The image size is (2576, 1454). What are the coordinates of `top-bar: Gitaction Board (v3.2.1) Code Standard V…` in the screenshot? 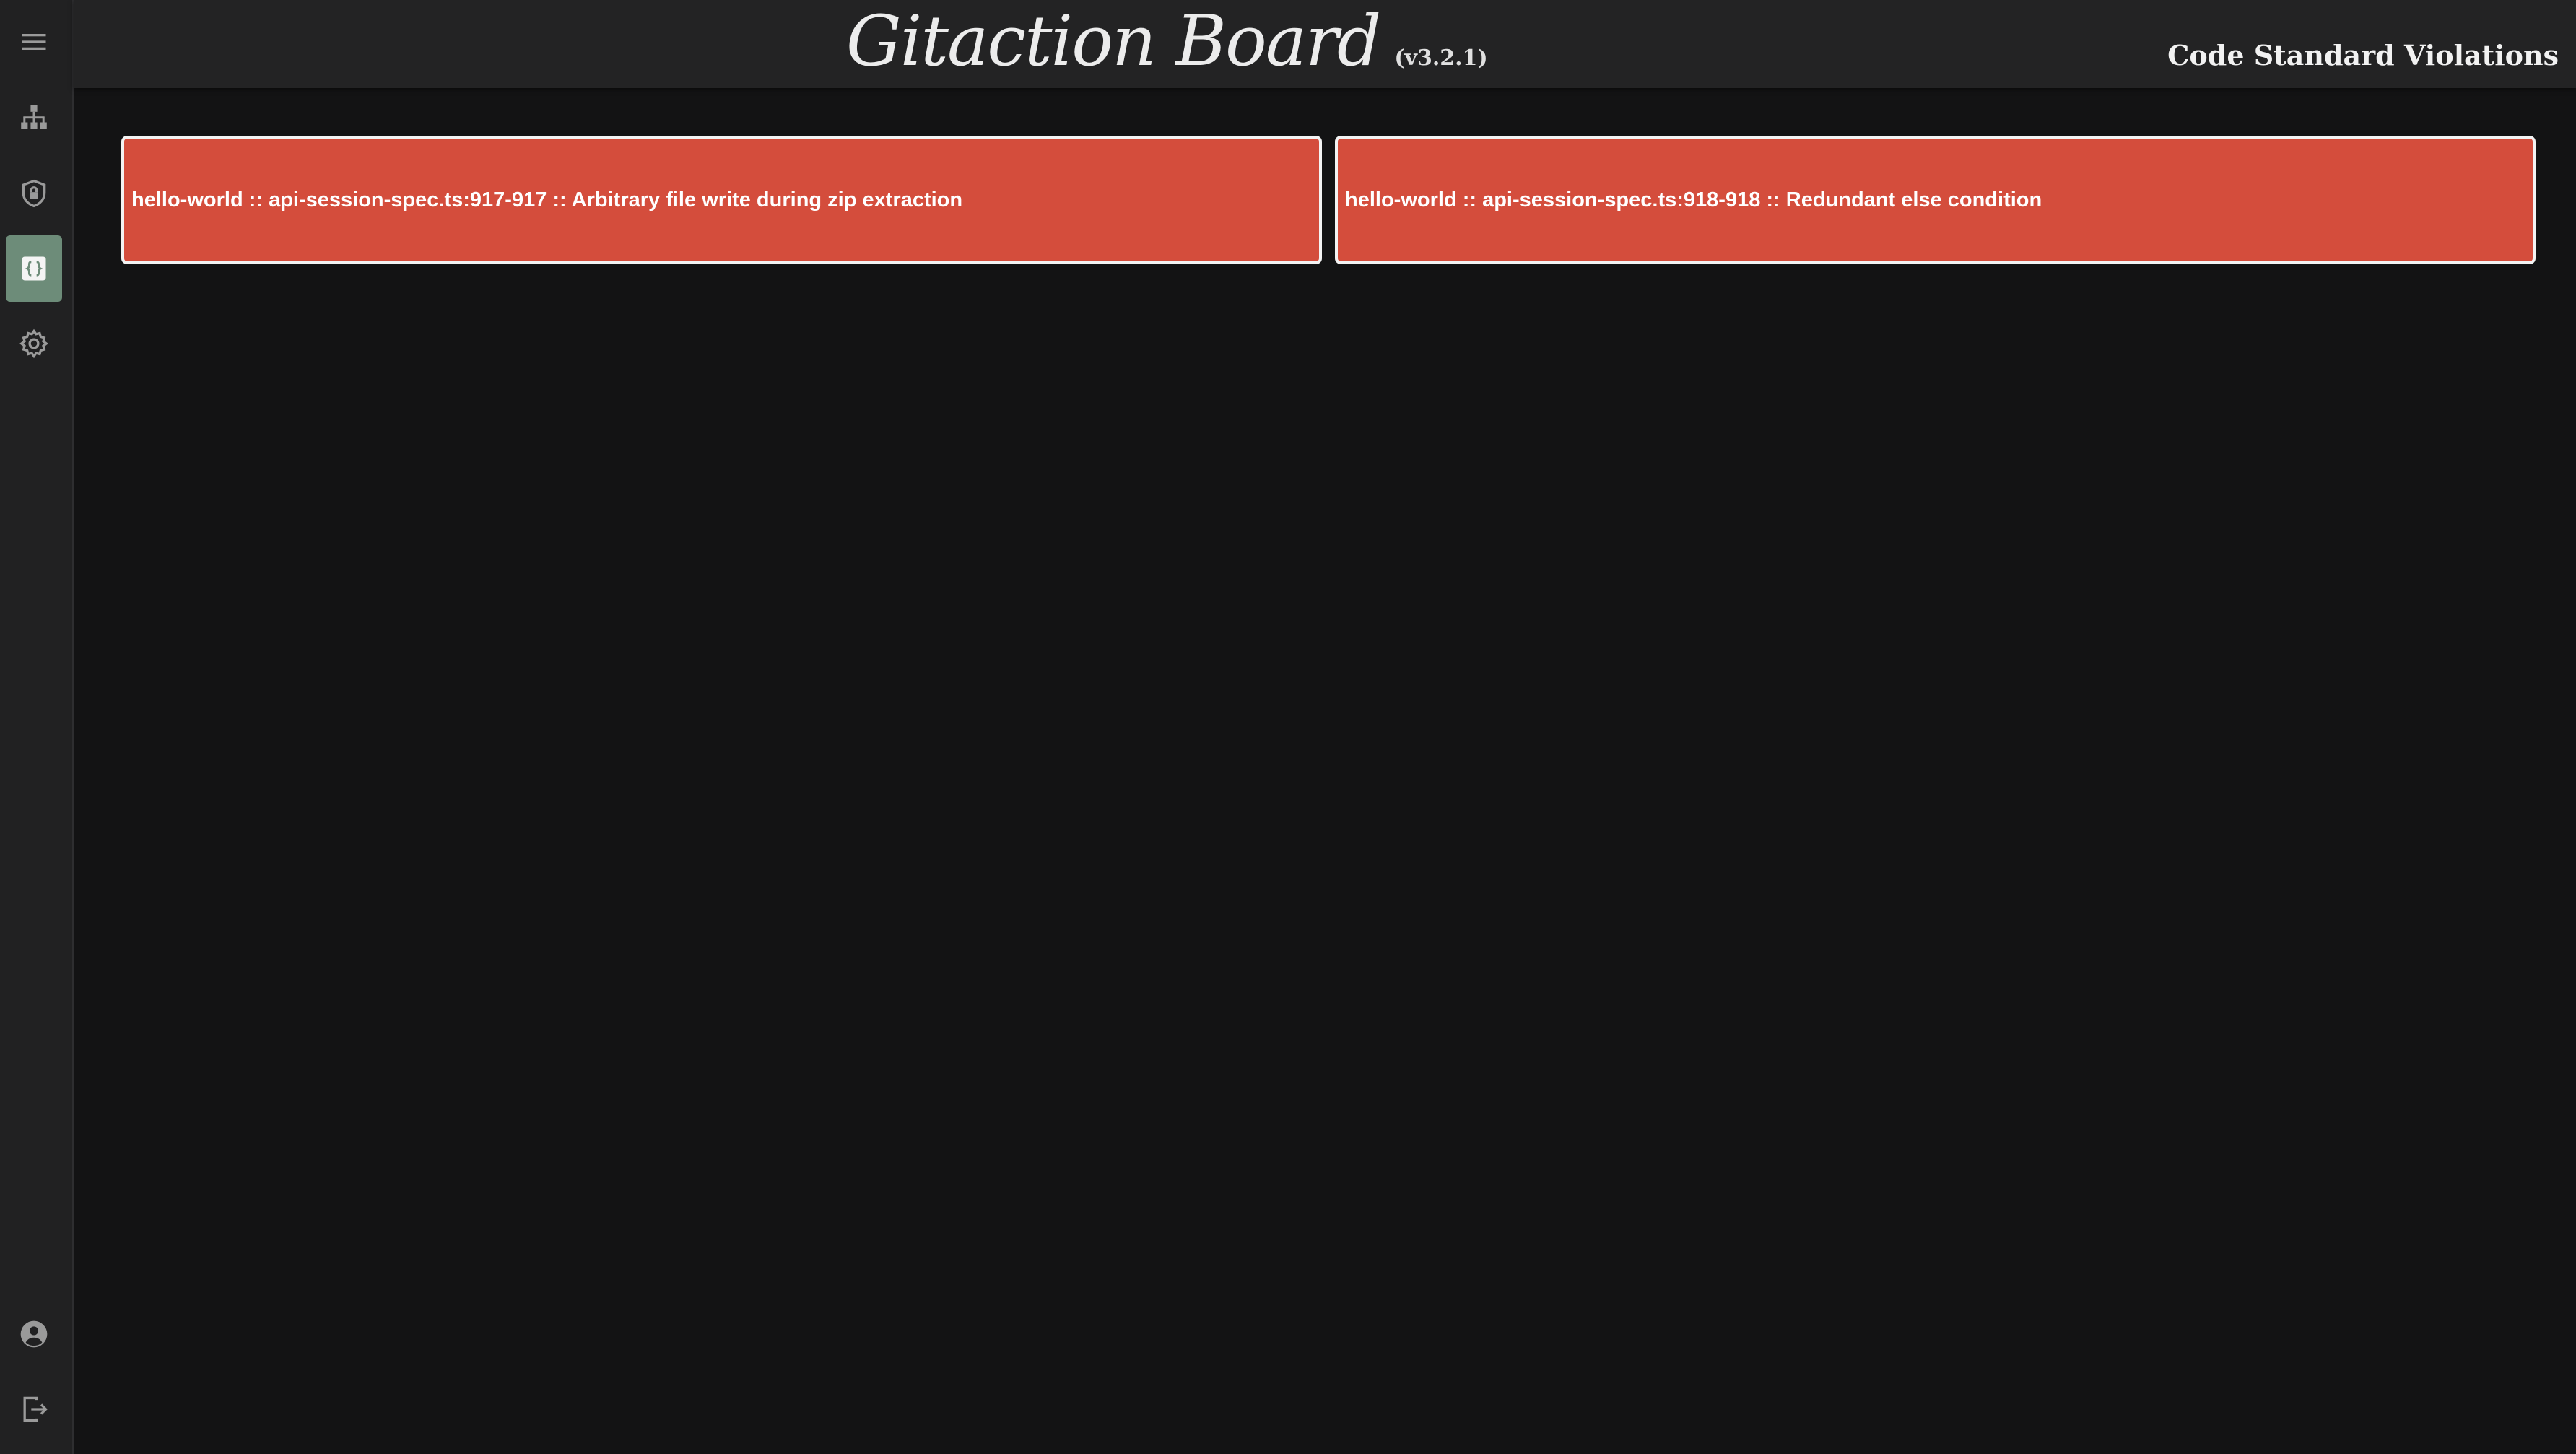 It's located at (1325, 44).